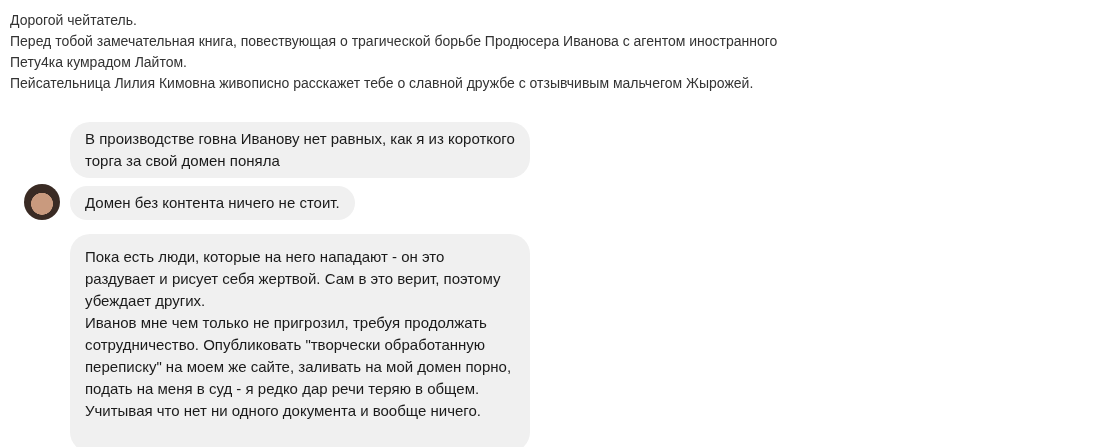  I want to click on intro-text: Дорогой чейтатель., so click(74, 20).